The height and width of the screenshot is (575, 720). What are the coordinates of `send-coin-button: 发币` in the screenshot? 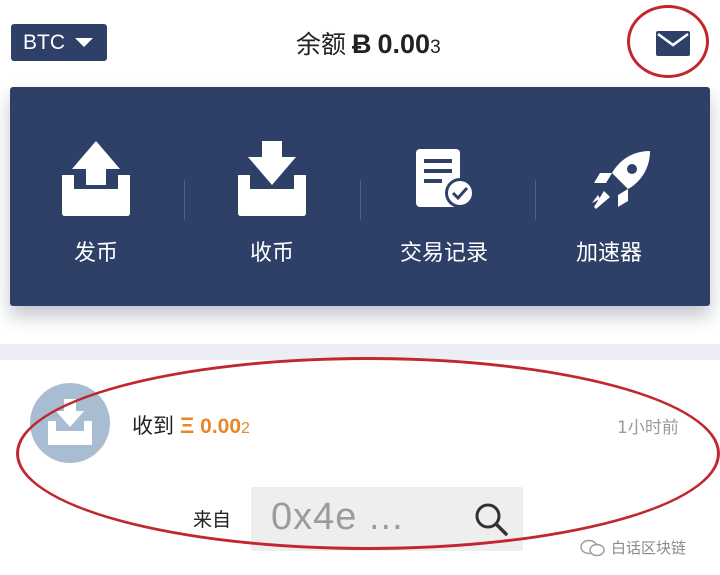 It's located at (96, 196).